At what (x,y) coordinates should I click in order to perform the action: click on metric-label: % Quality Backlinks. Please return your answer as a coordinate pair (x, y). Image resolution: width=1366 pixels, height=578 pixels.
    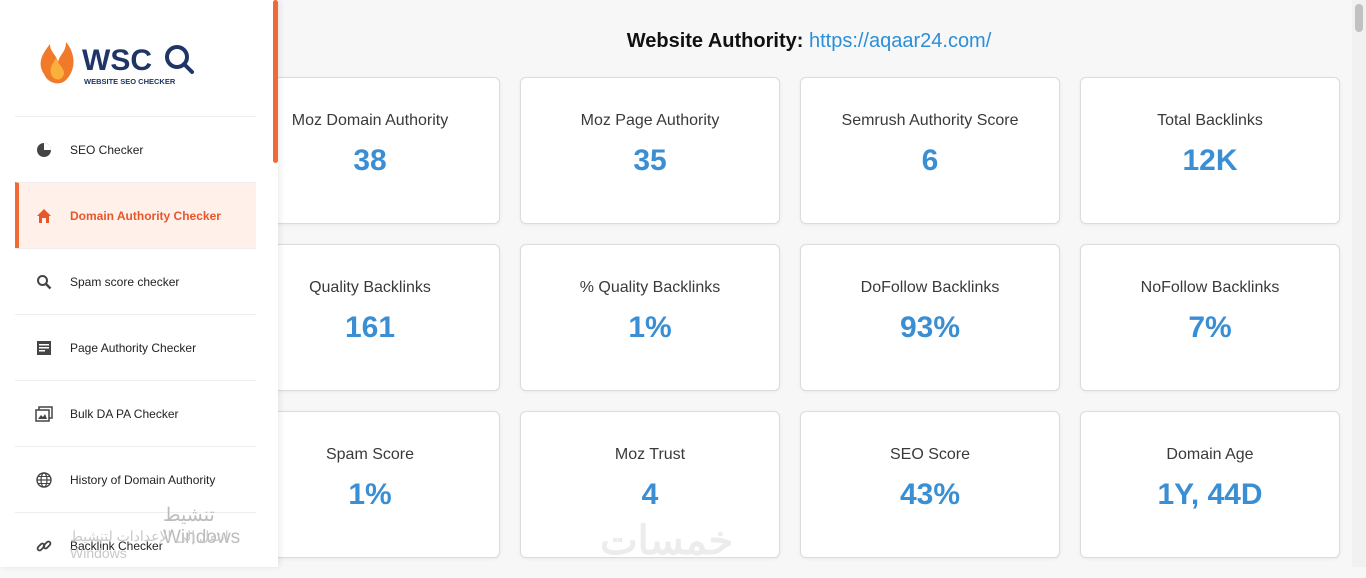
    Looking at the image, I should click on (650, 287).